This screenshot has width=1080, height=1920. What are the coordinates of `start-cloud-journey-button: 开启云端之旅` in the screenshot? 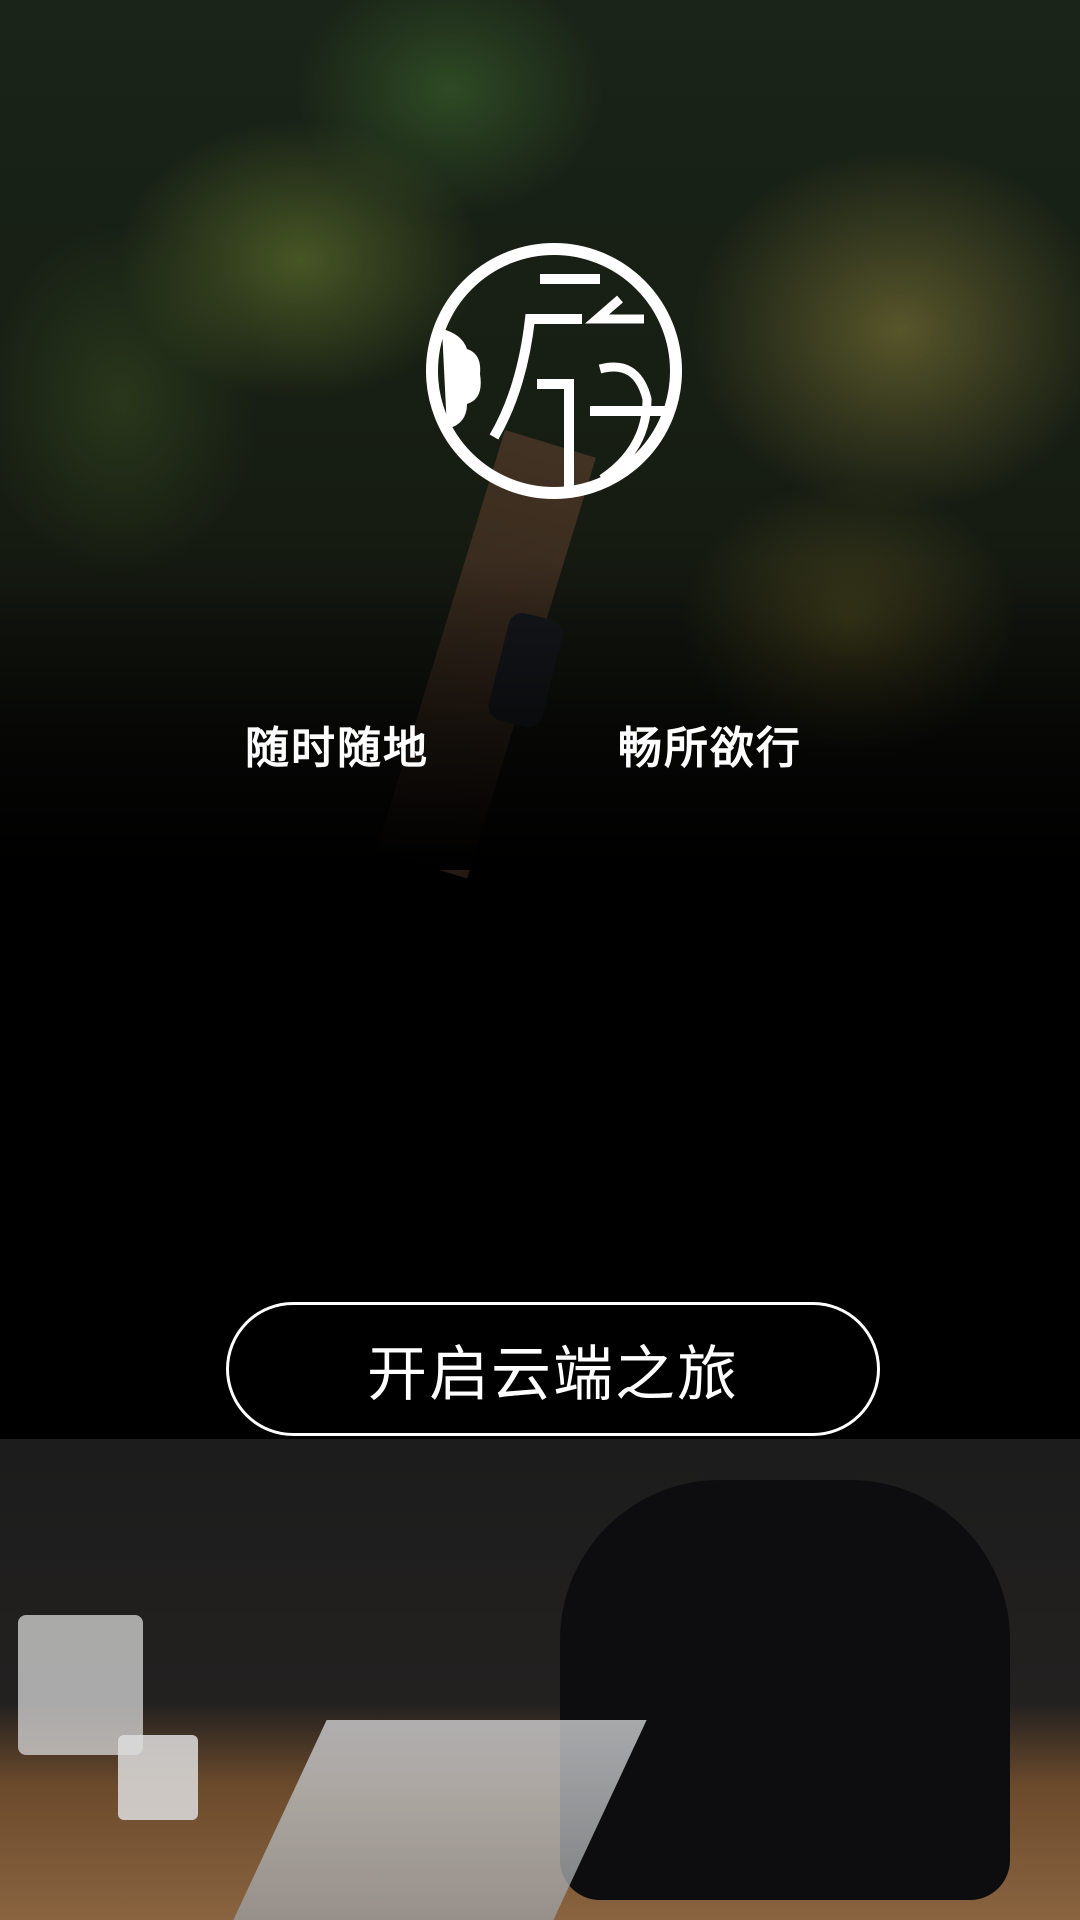 It's located at (553, 1369).